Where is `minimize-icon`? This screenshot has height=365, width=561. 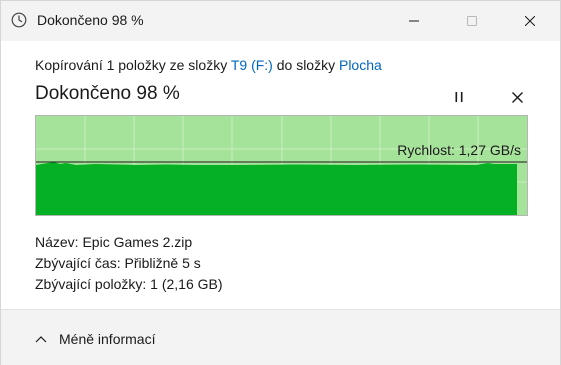
minimize-icon is located at coordinates (414, 21).